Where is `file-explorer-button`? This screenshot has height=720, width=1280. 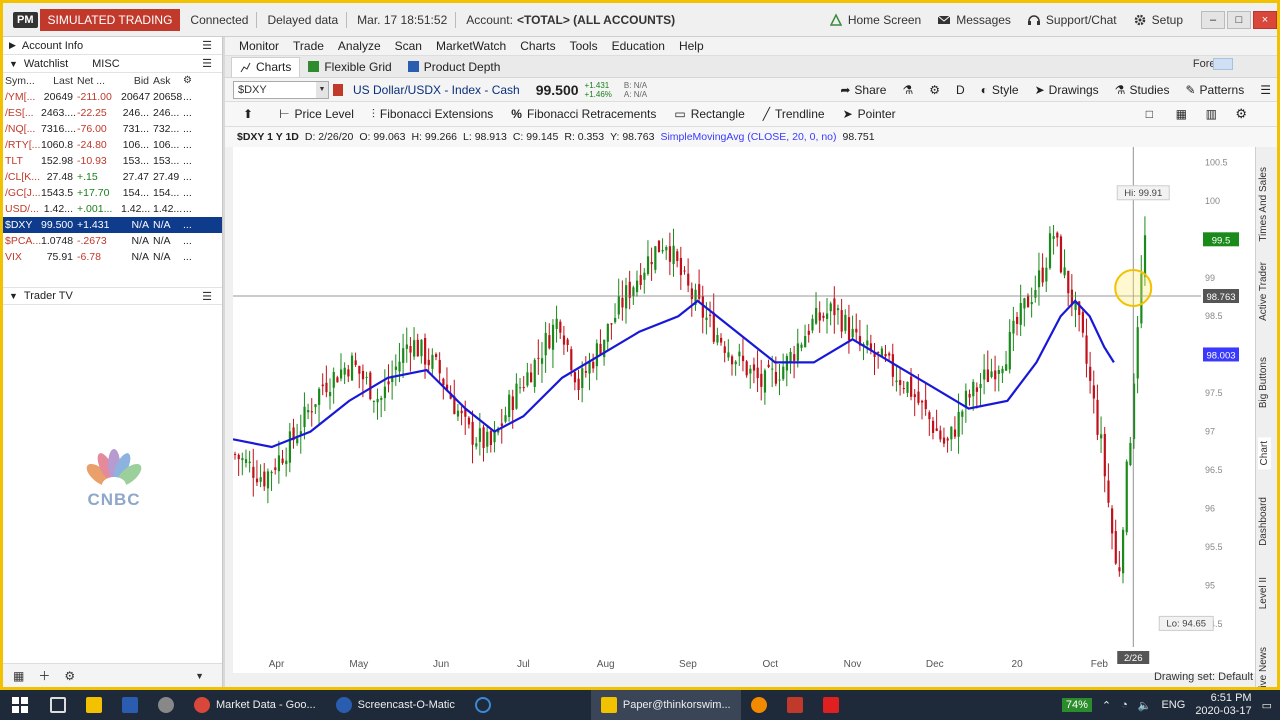 file-explorer-button is located at coordinates (94, 705).